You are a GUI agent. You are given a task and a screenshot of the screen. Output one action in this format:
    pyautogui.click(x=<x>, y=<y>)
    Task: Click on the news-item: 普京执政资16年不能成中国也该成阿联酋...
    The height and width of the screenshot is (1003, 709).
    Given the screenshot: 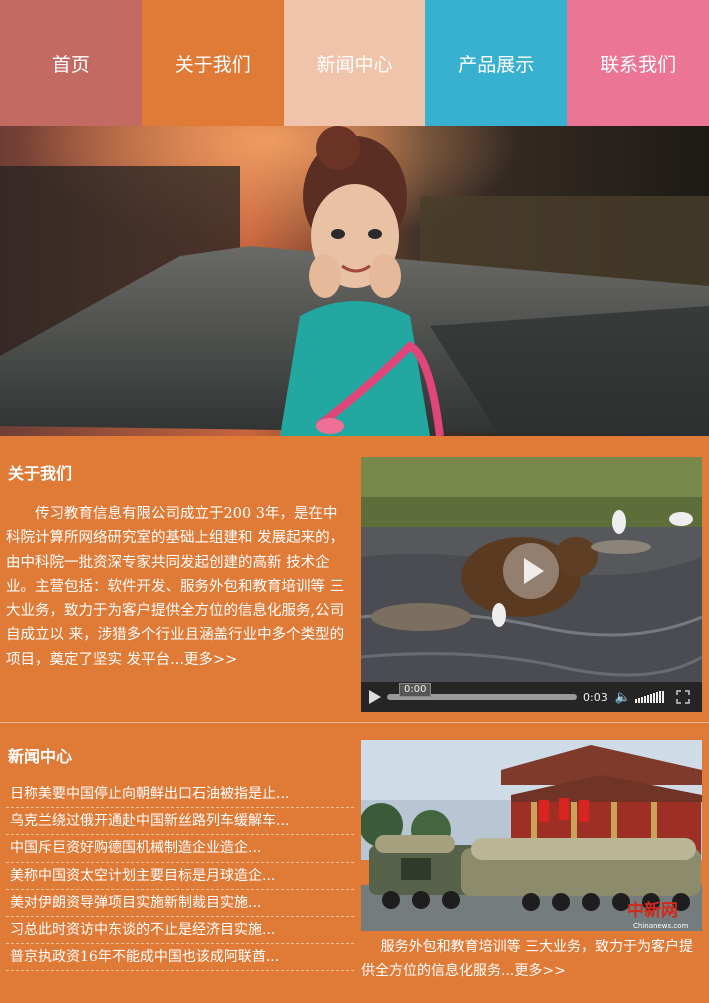 What is the action you would take?
    pyautogui.click(x=180, y=958)
    